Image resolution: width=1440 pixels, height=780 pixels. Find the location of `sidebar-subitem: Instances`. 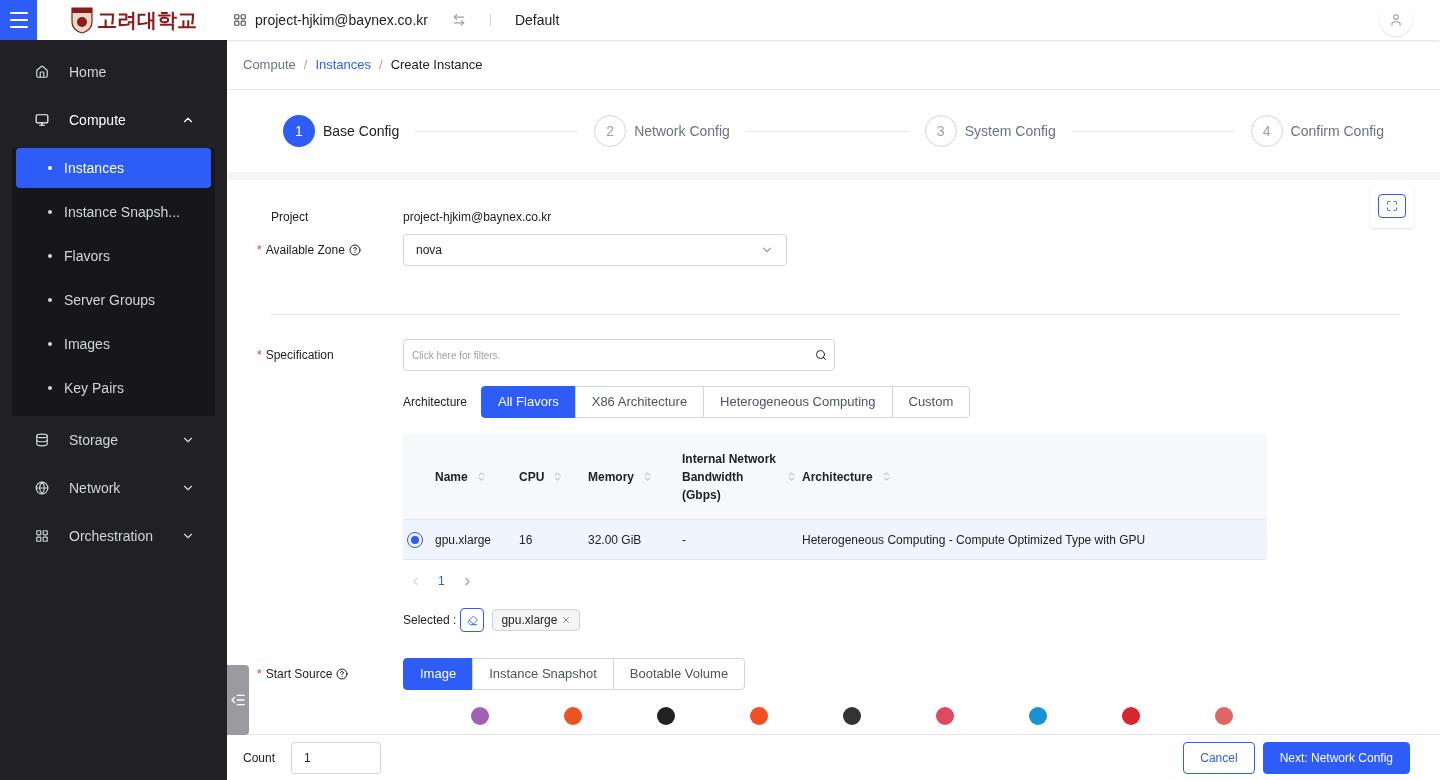

sidebar-subitem: Instances is located at coordinates (113, 168).